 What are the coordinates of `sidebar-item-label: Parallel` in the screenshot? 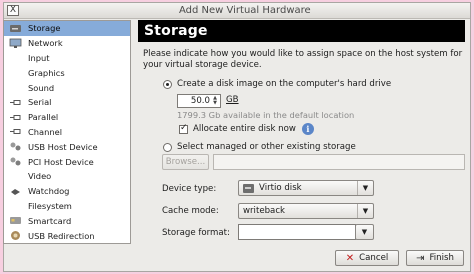 It's located at (43, 117).